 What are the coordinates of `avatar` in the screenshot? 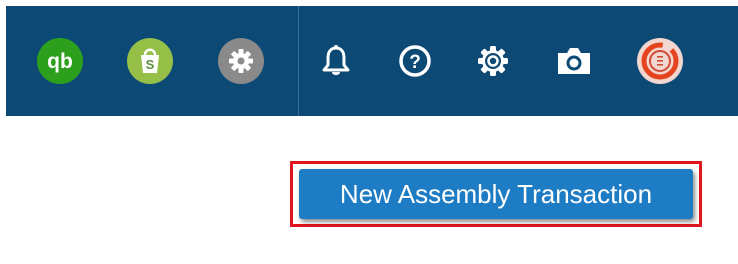 It's located at (660, 61).